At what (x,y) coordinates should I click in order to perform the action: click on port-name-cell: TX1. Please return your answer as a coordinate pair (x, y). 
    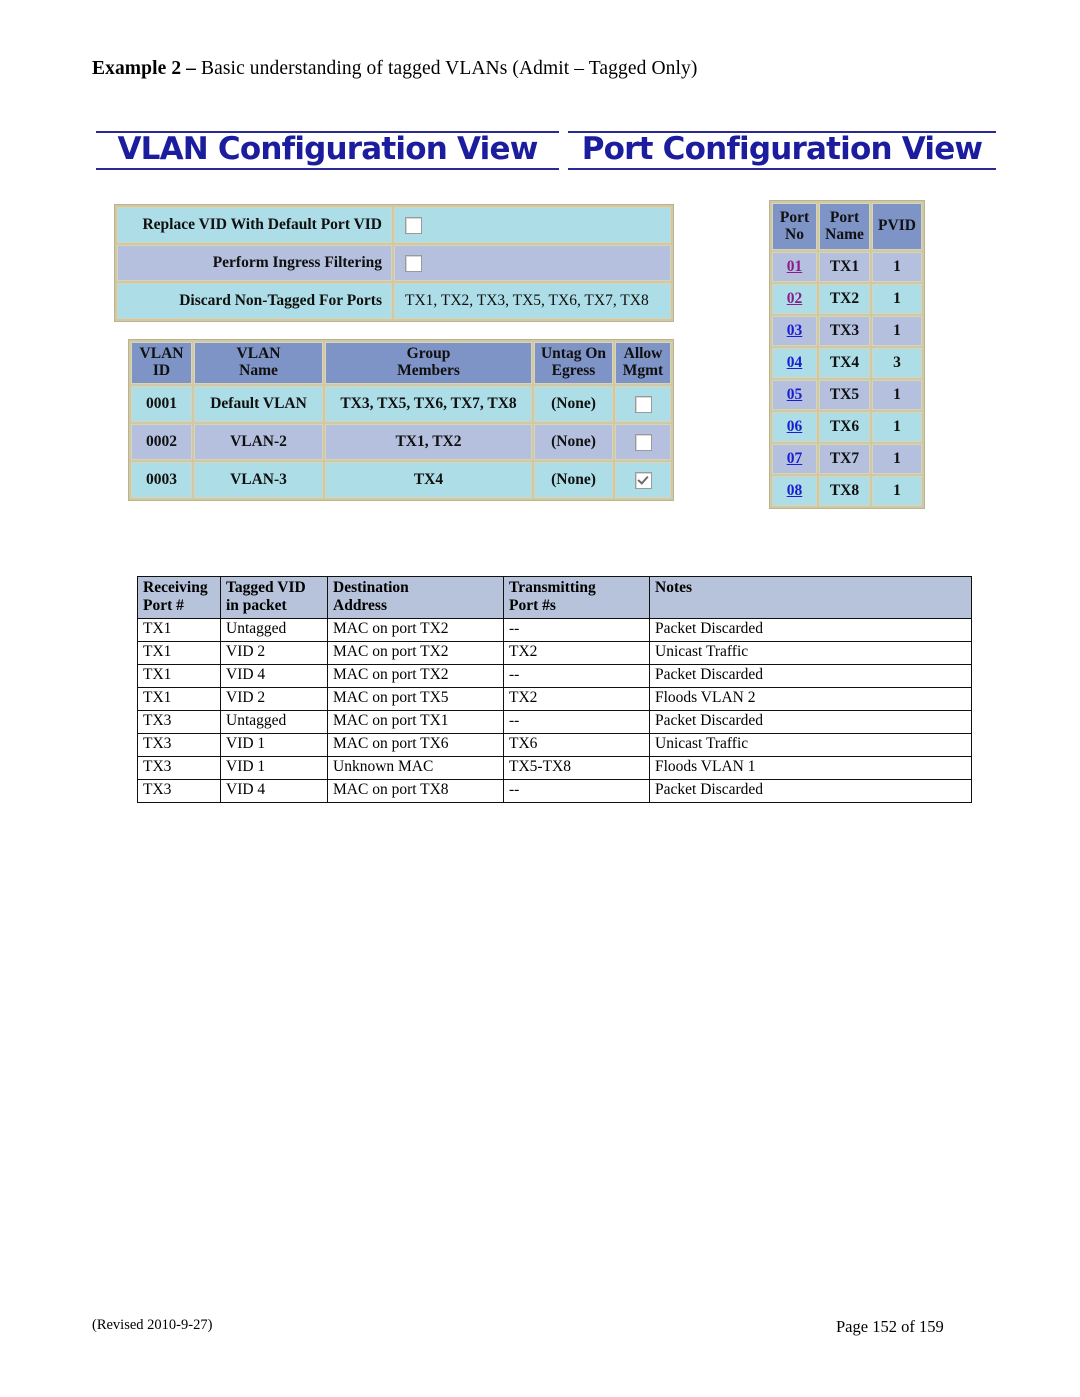
    Looking at the image, I should click on (844, 267).